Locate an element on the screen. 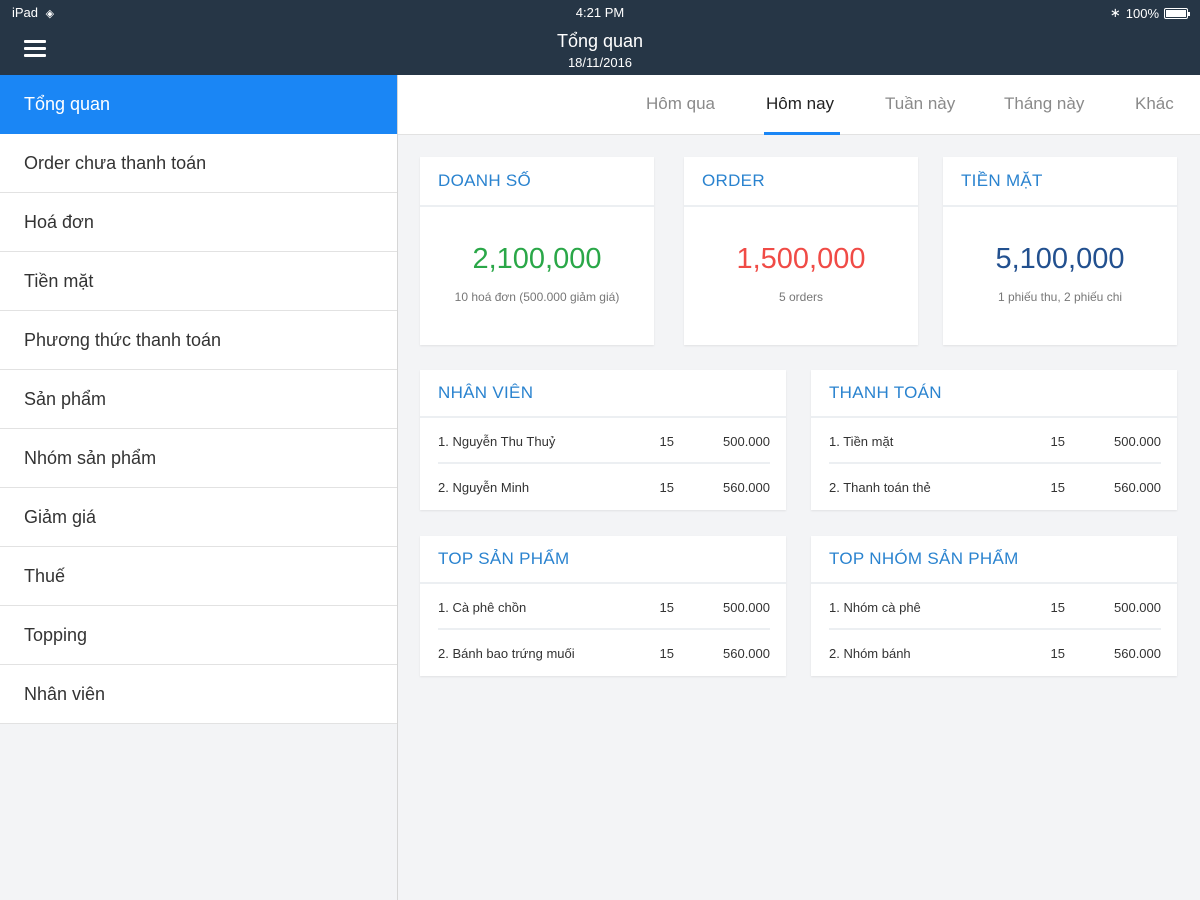 Image resolution: width=1200 pixels, height=900 pixels. stat-card-value: 1,500,000 is located at coordinates (801, 259).